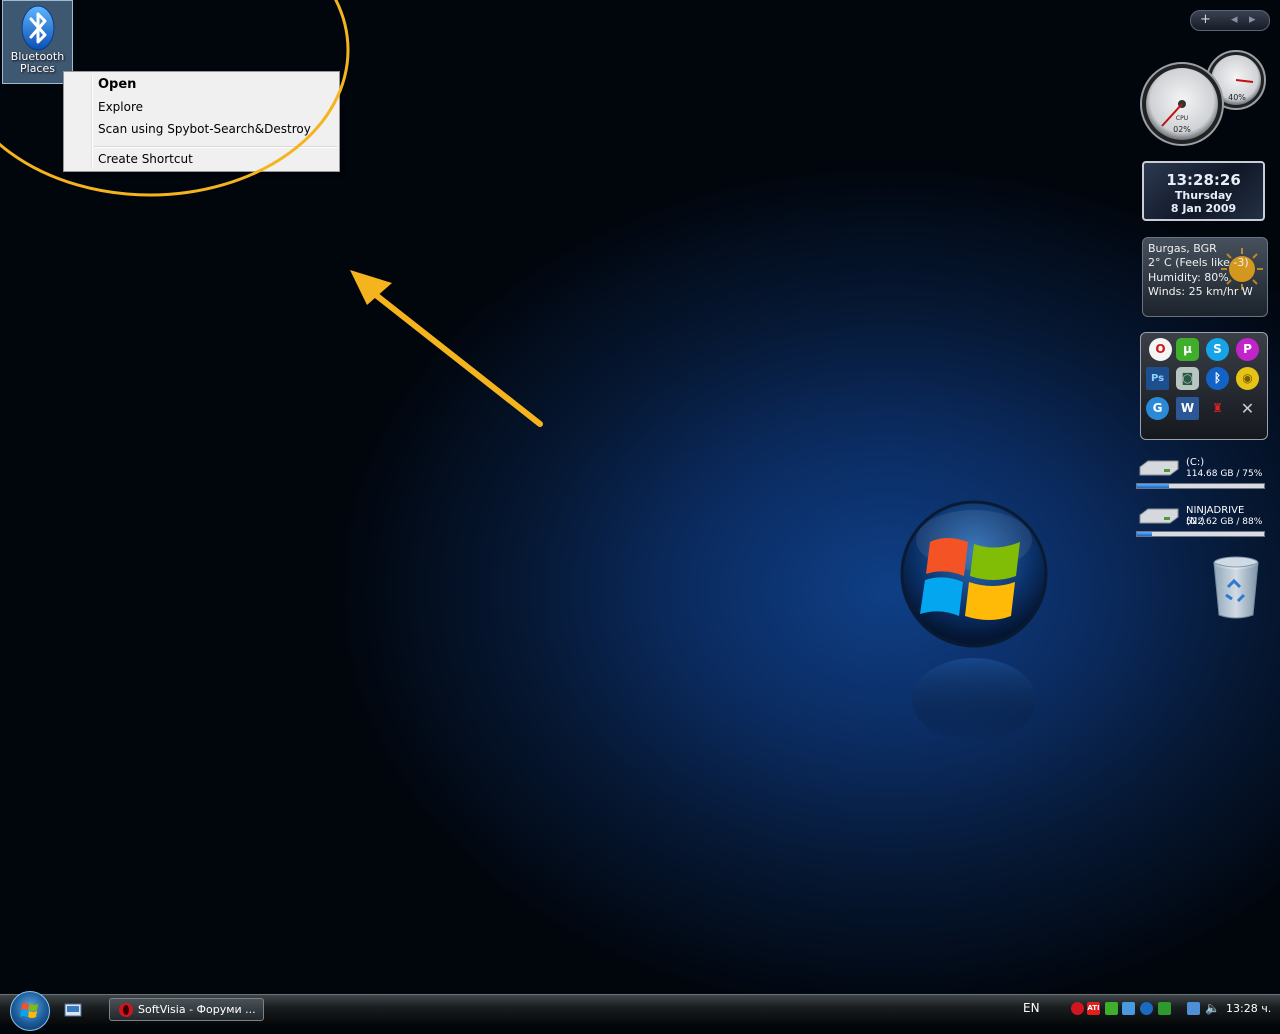 The width and height of the screenshot is (1280, 1034). I want to click on drive-stats: 522.62 GB / 88%, so click(1224, 522).